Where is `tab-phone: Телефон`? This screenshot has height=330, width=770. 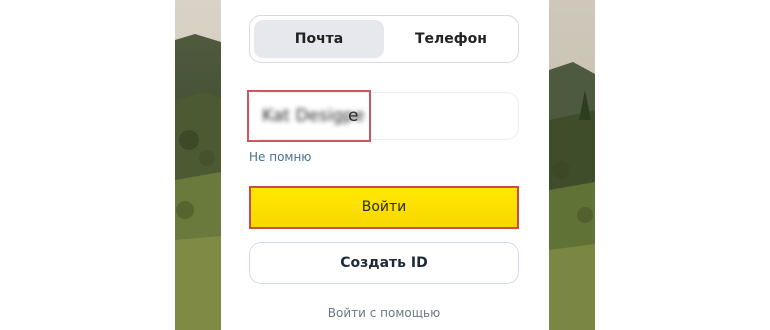 tab-phone: Телефон is located at coordinates (451, 39).